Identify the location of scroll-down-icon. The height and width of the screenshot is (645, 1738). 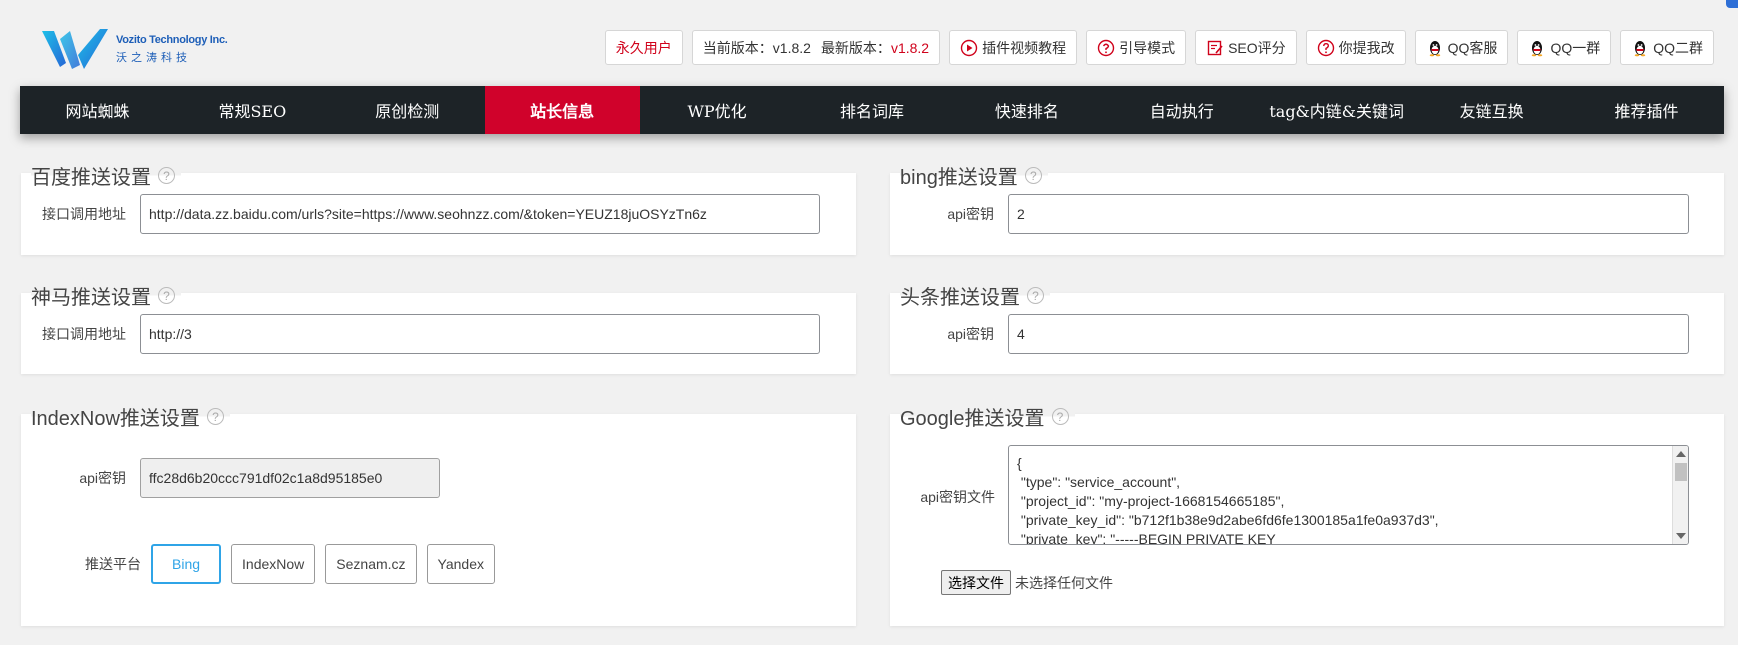
(1681, 536).